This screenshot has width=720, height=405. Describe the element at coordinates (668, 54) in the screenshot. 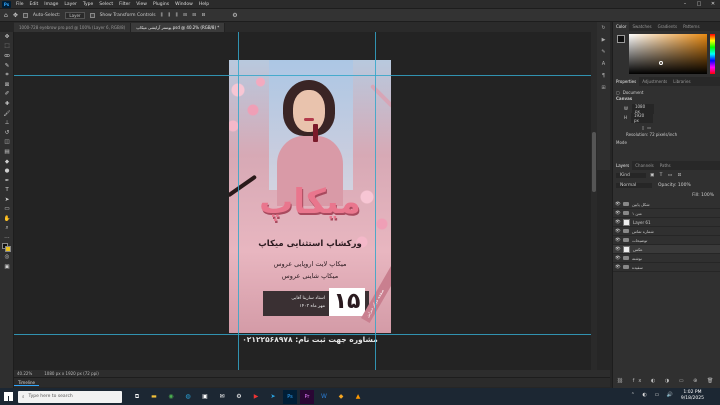

I see `color-field` at that location.